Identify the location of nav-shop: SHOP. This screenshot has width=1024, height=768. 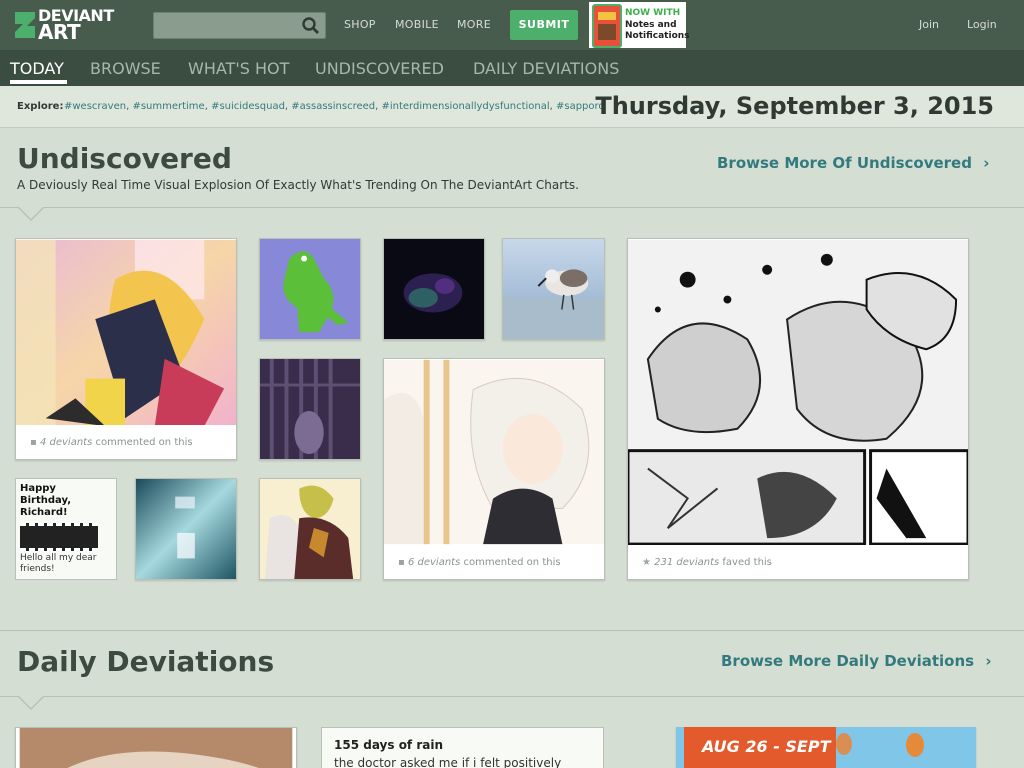
(360, 24).